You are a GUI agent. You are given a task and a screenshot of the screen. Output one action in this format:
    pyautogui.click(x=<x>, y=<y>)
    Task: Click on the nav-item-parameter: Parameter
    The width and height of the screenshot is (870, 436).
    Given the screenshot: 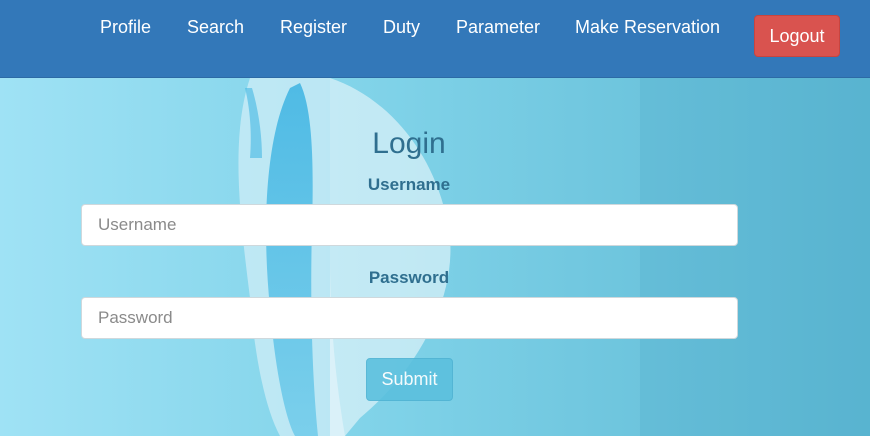 What is the action you would take?
    pyautogui.click(x=498, y=27)
    